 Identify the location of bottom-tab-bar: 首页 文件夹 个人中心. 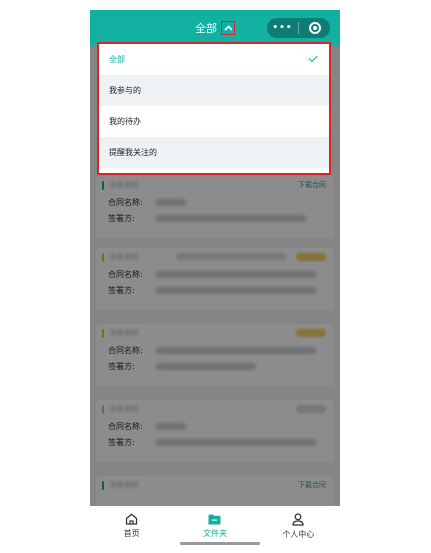
(215, 526).